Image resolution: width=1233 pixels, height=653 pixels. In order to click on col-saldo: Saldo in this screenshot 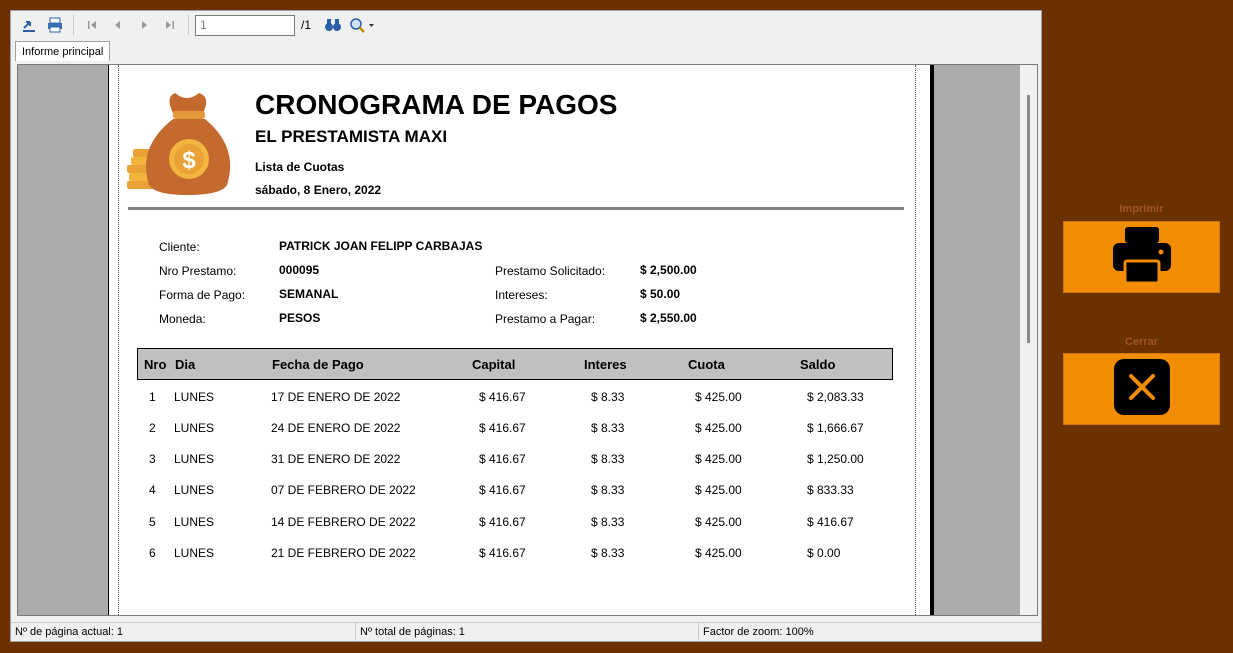, I will do `click(818, 364)`.